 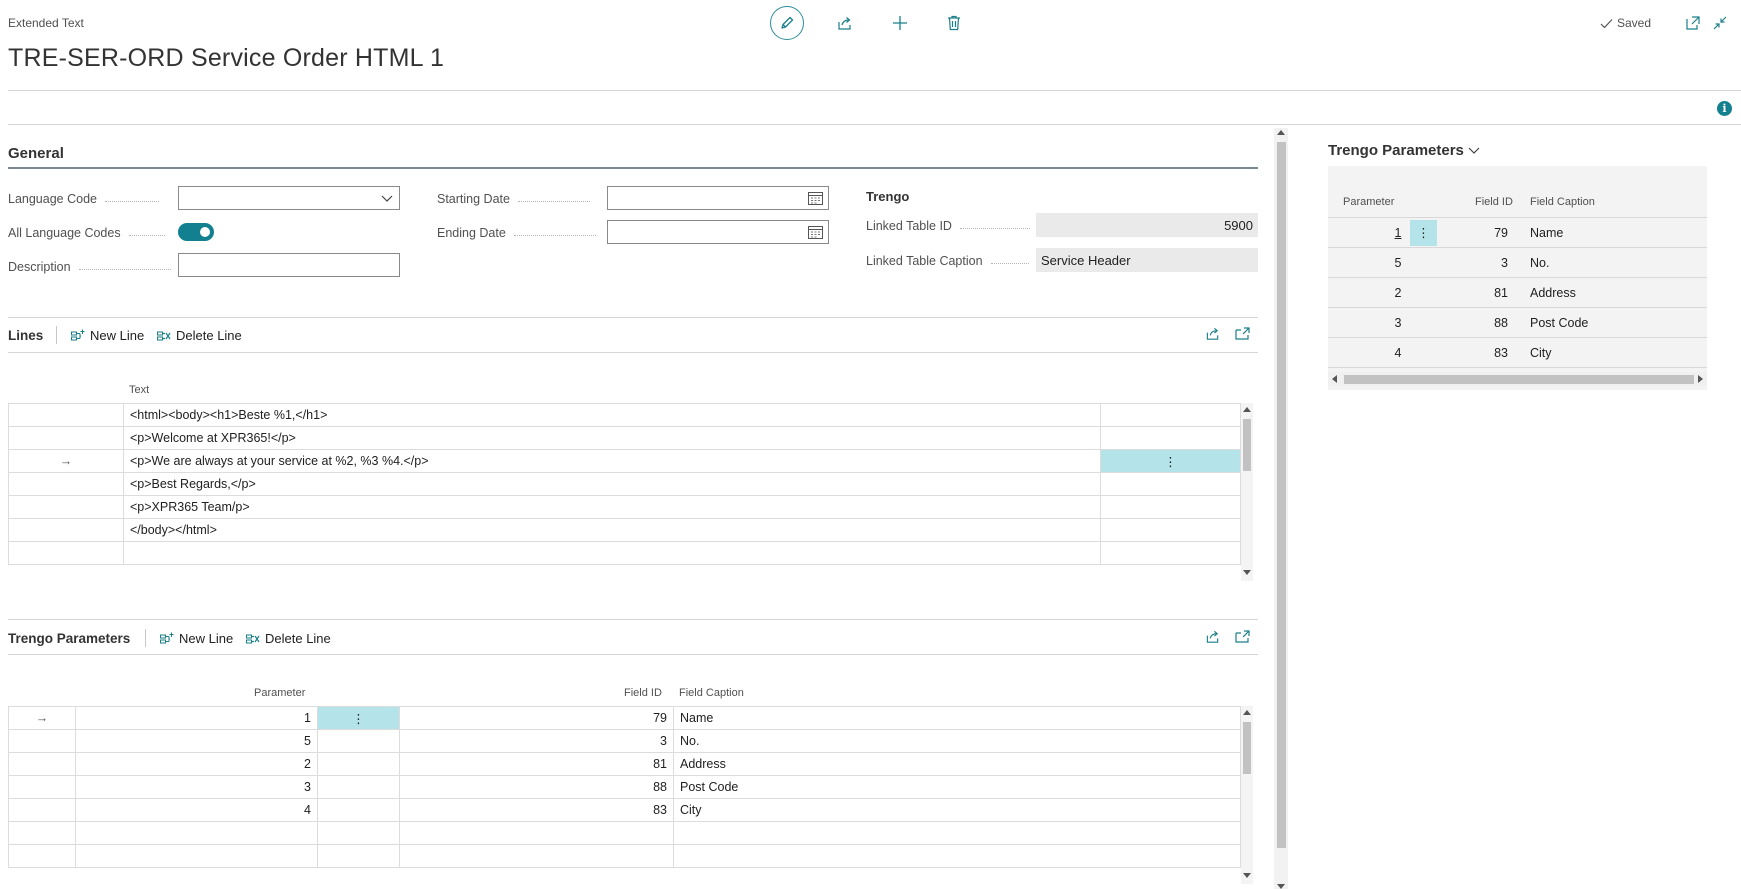 I want to click on params-delete-line-button: Delete Line, so click(x=288, y=638).